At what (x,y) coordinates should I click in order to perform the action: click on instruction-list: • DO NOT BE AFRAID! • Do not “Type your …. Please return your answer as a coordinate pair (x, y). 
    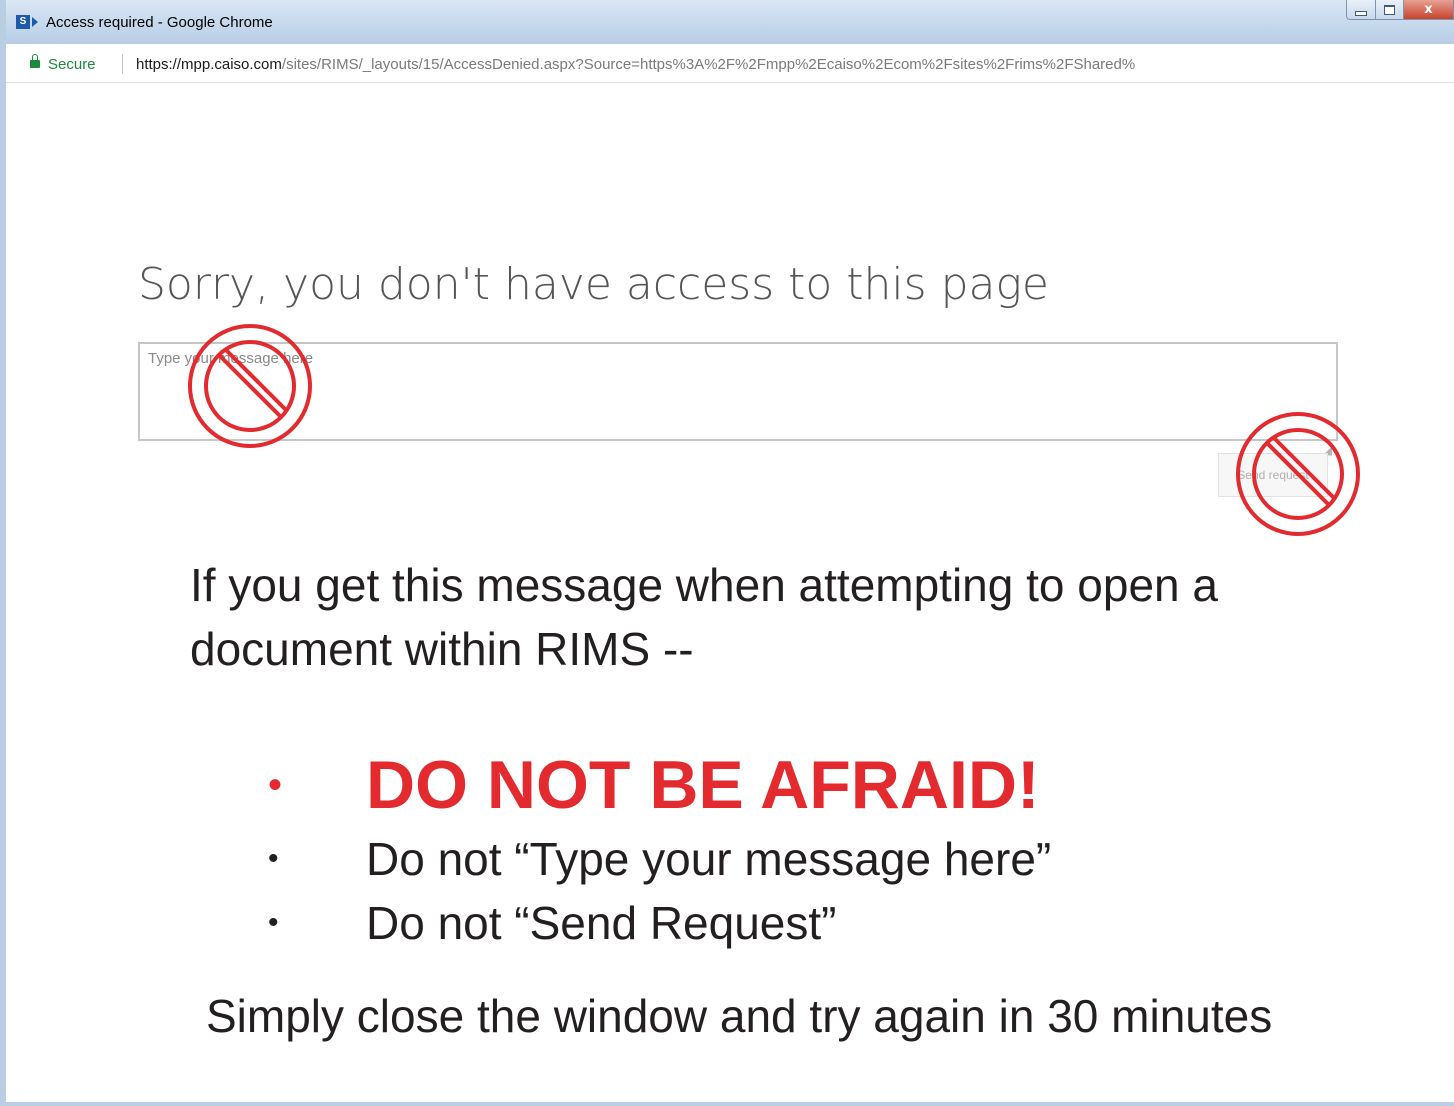
    Looking at the image, I should click on (659, 849).